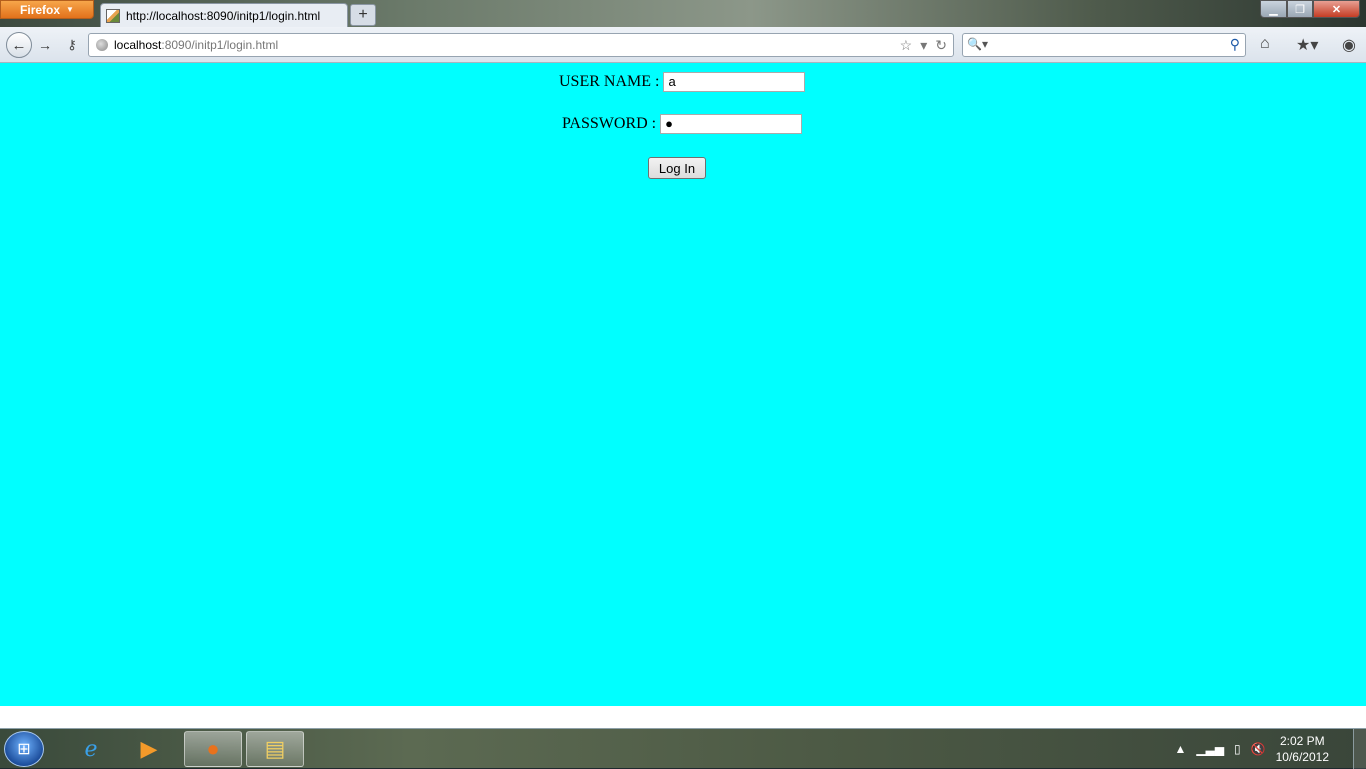  Describe the element at coordinates (1302, 749) in the screenshot. I see `clock: 2:02 PM 10/6/2012` at that location.